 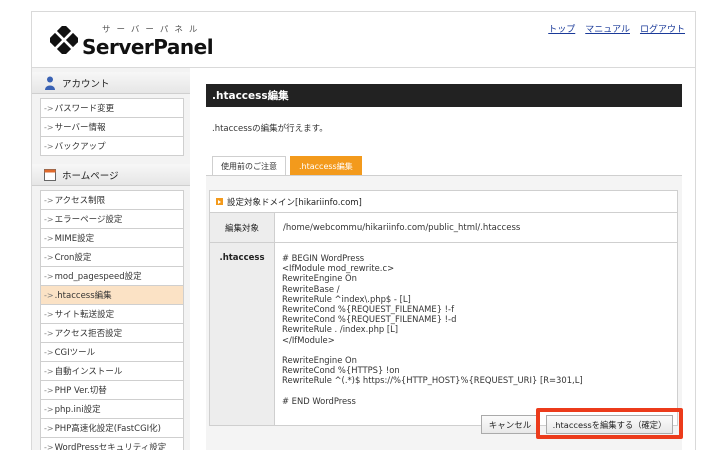 I want to click on logo-text: ServerPanel, so click(x=148, y=47).